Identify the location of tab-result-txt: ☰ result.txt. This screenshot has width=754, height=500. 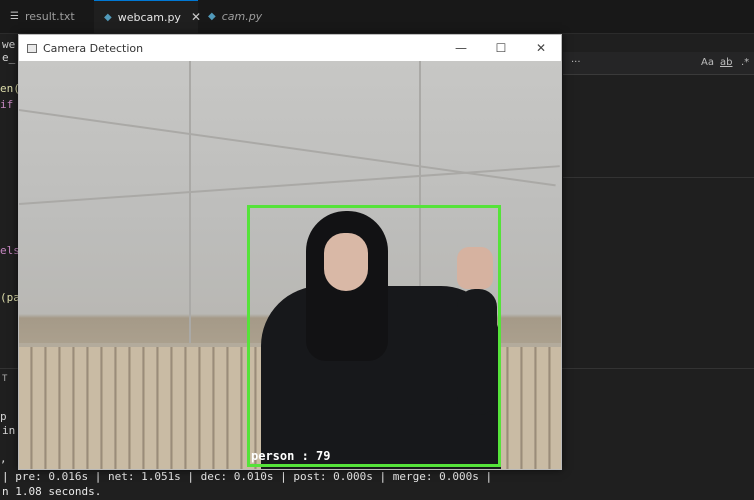
(47, 16).